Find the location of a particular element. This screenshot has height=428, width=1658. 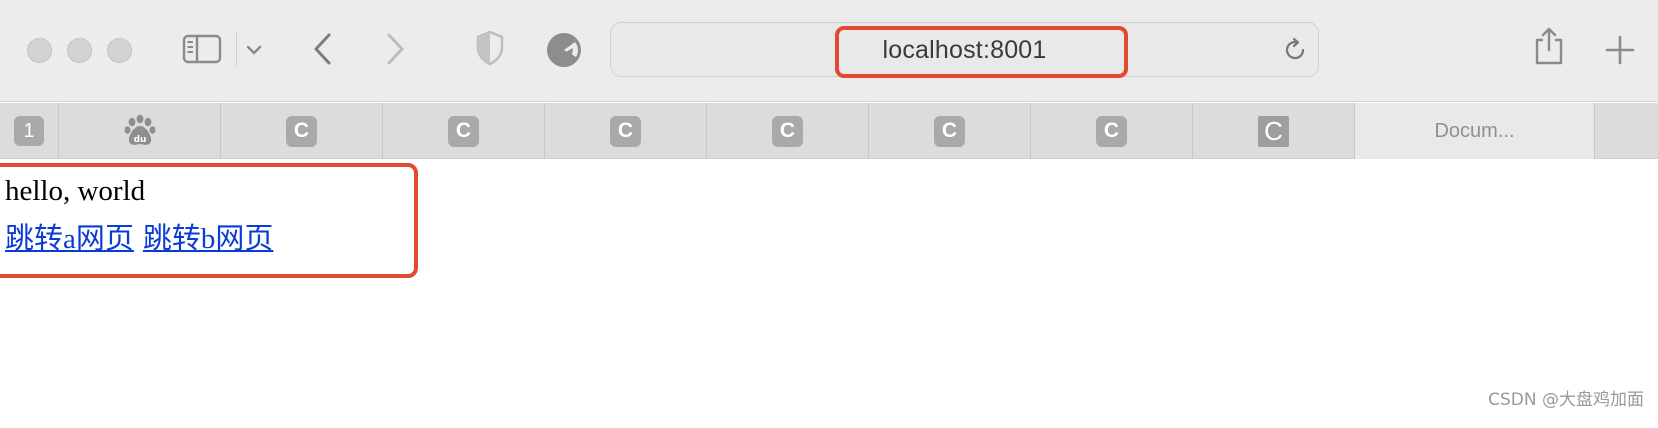

tab-9: C is located at coordinates (1274, 131).